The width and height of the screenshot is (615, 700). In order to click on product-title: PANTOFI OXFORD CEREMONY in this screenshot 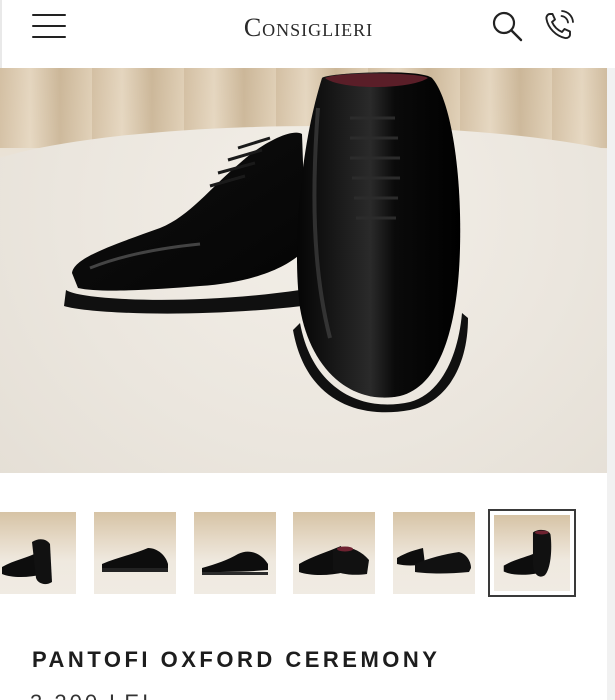, I will do `click(236, 659)`.